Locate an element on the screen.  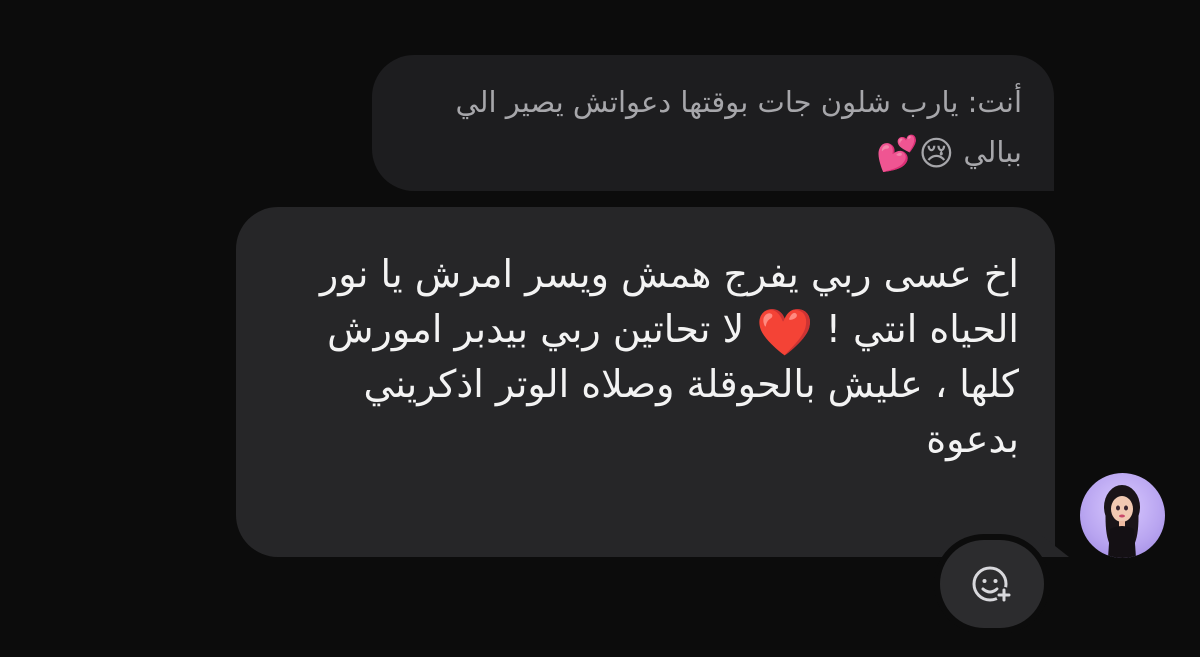
two-hearts-icon: 💕 is located at coordinates (897, 154).